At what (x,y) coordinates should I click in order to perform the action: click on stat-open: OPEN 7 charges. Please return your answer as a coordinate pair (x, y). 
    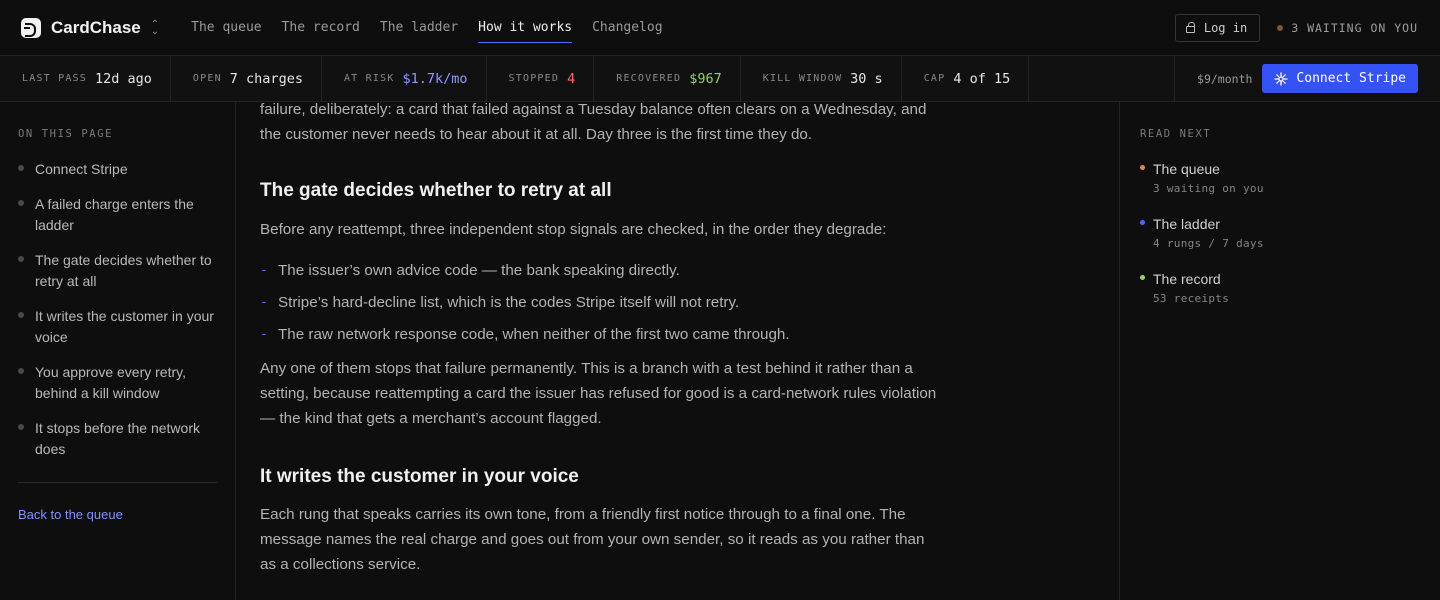
    Looking at the image, I should click on (246, 78).